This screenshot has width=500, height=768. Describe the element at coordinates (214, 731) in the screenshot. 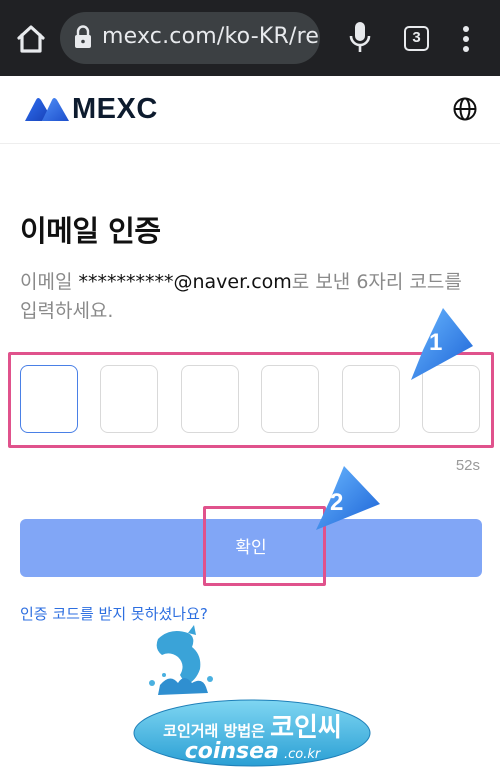

I see `watermark-line1: 코인거래 방법은` at that location.